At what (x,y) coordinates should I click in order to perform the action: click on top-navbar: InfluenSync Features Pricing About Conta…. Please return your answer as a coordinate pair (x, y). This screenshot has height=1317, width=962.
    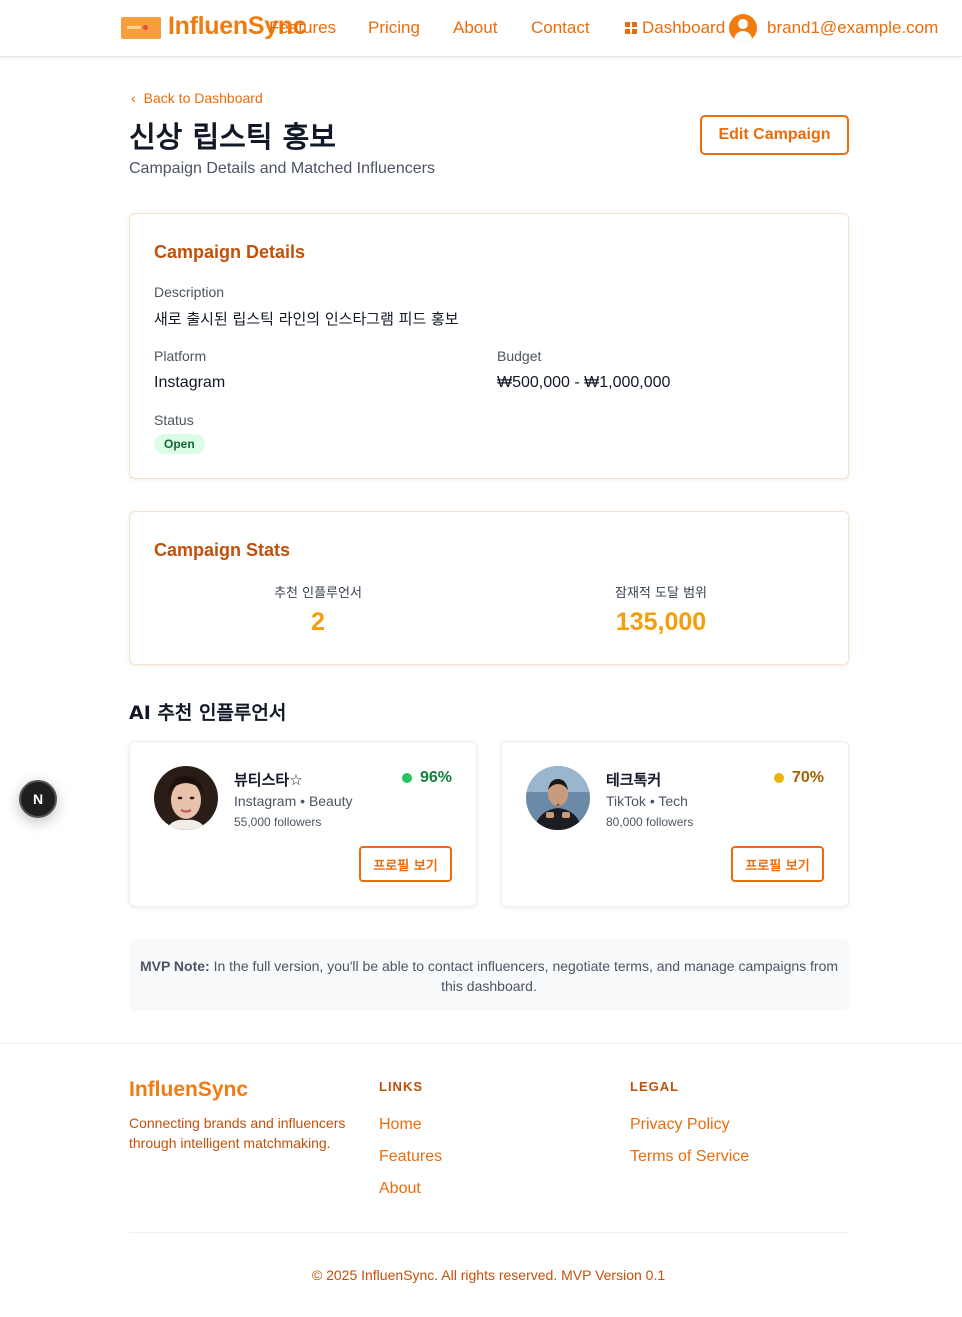
    Looking at the image, I should click on (481, 28).